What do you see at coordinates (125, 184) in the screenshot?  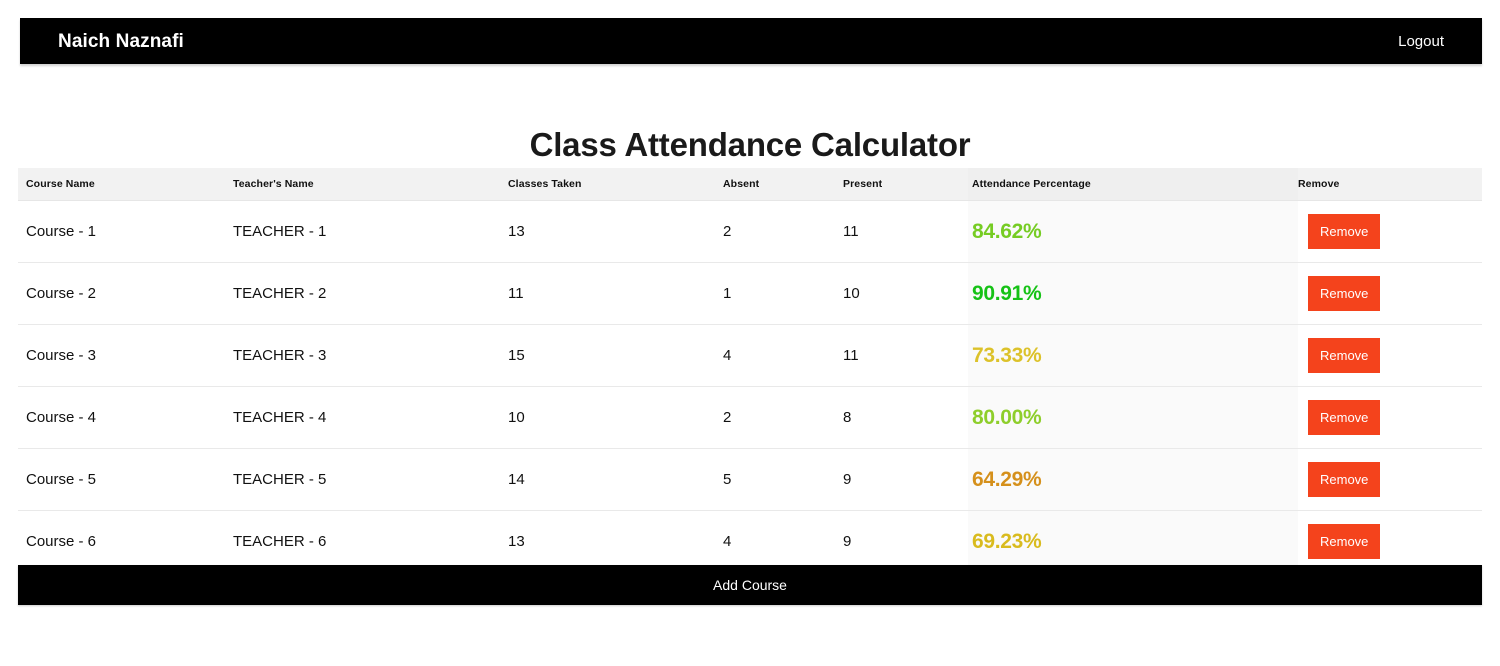 I see `column-header-course-name: Course Name` at bounding box center [125, 184].